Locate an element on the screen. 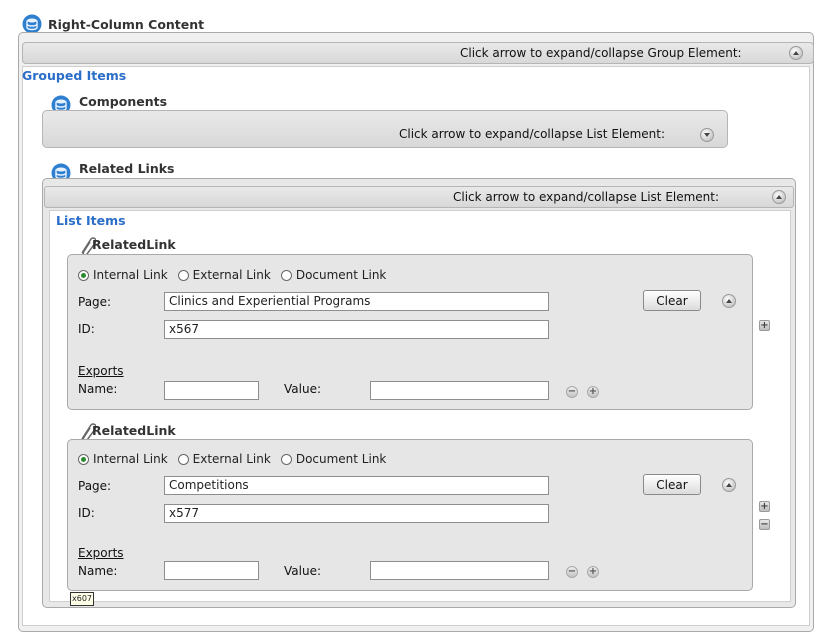 This screenshot has width=814, height=637. id-field: x567 is located at coordinates (356, 329).